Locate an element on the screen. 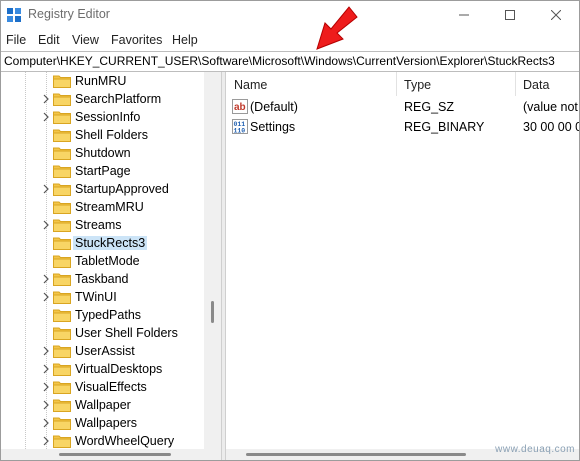 The height and width of the screenshot is (461, 580). tree-item-label: Streams is located at coordinates (98, 225).